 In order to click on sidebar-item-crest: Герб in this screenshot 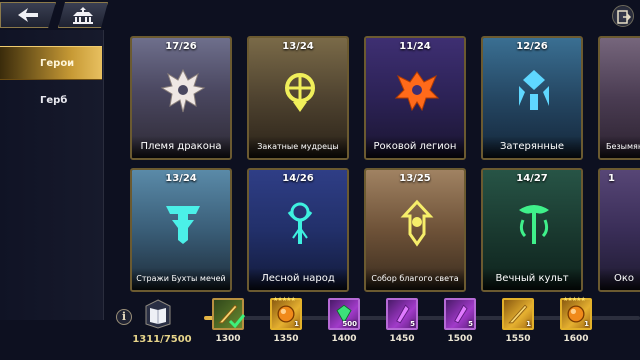, I will do `click(51, 101)`.